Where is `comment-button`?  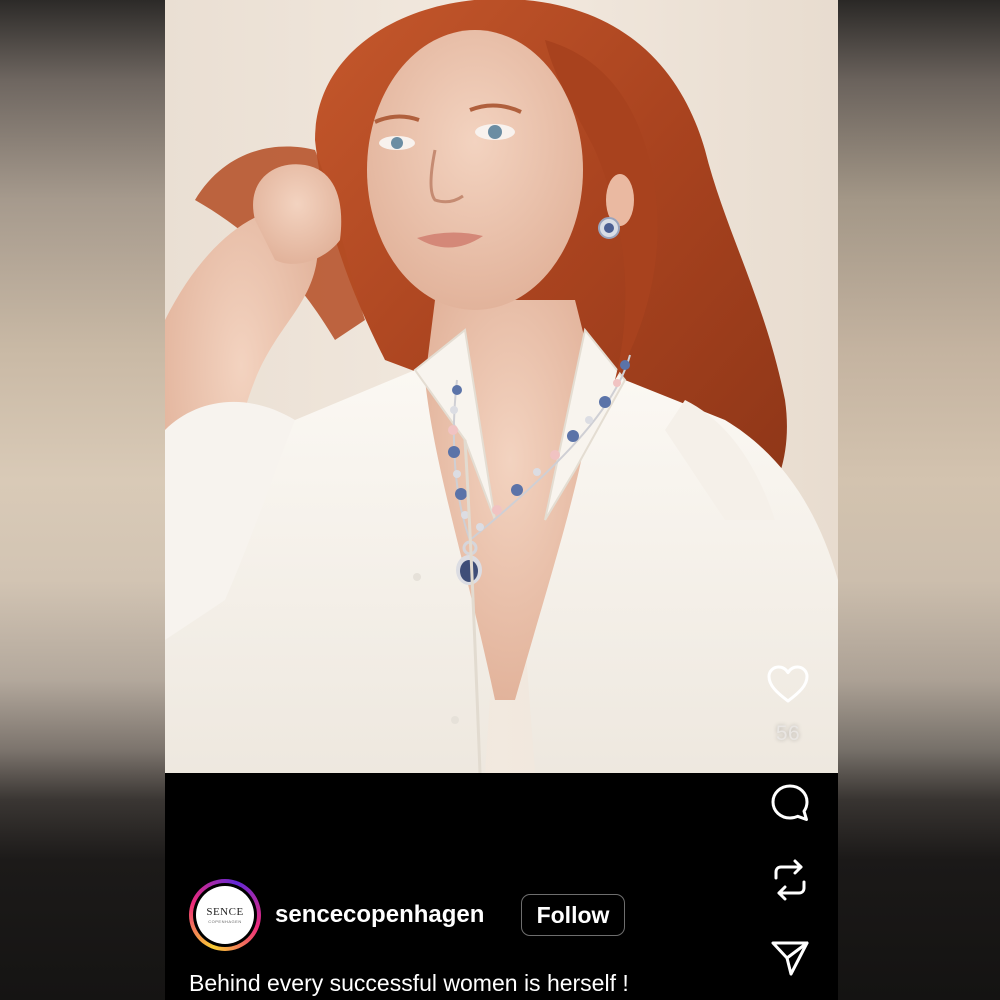
comment-button is located at coordinates (790, 803).